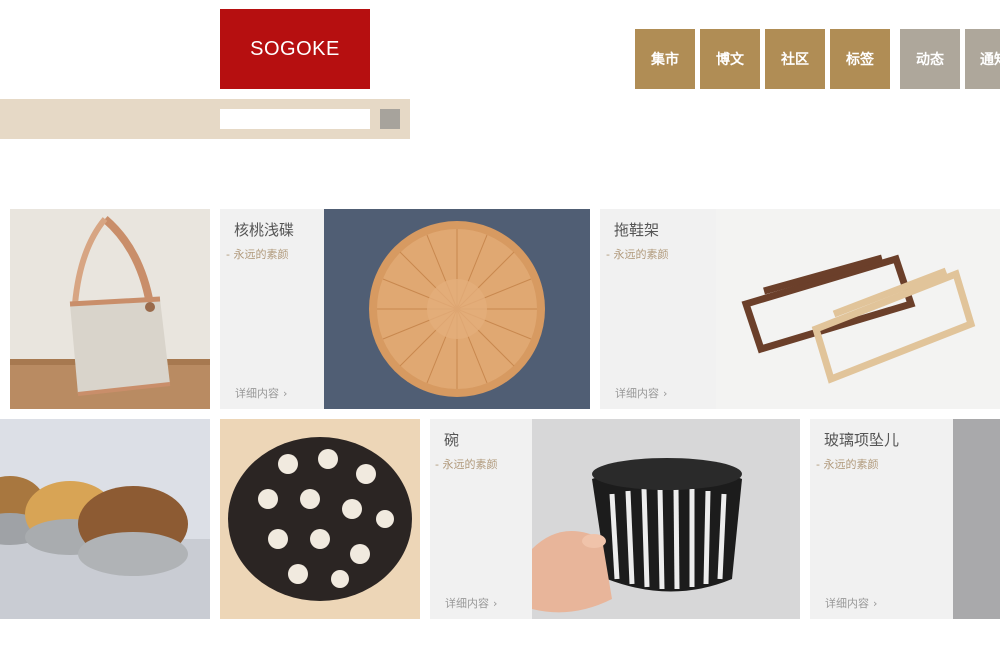  What do you see at coordinates (665, 59) in the screenshot?
I see `nav-item-market: 集市` at bounding box center [665, 59].